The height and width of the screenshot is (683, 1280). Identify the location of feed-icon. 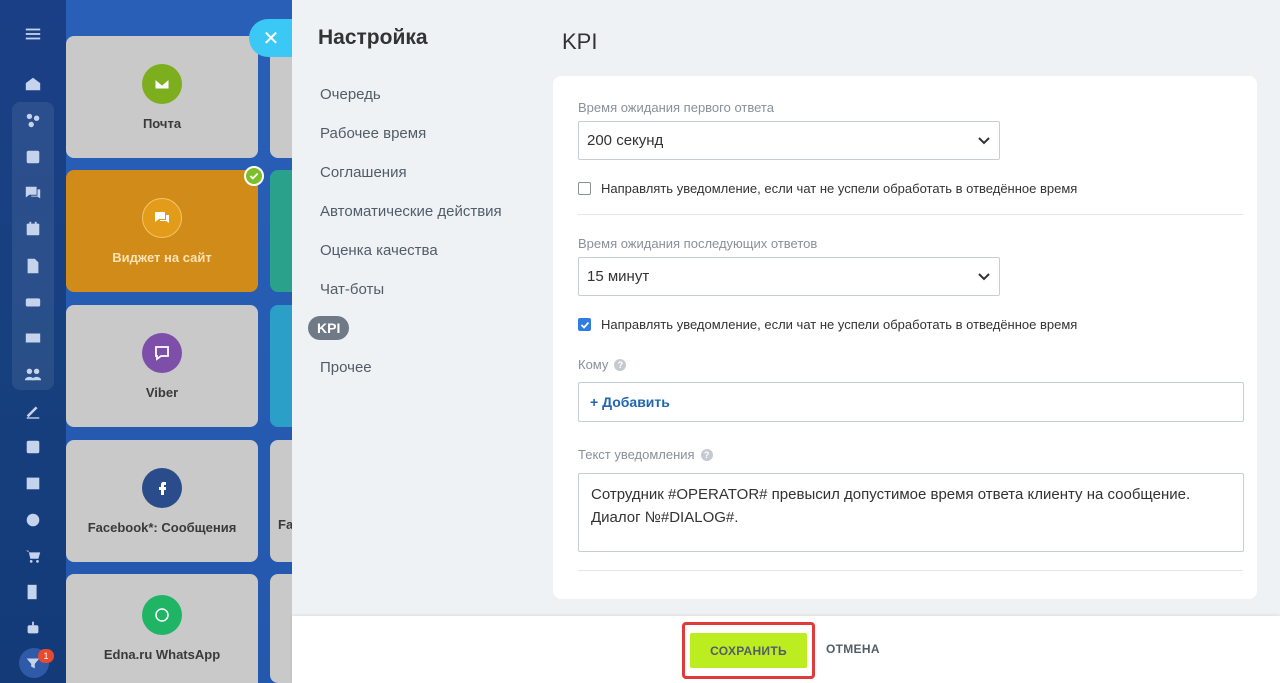
(33, 157).